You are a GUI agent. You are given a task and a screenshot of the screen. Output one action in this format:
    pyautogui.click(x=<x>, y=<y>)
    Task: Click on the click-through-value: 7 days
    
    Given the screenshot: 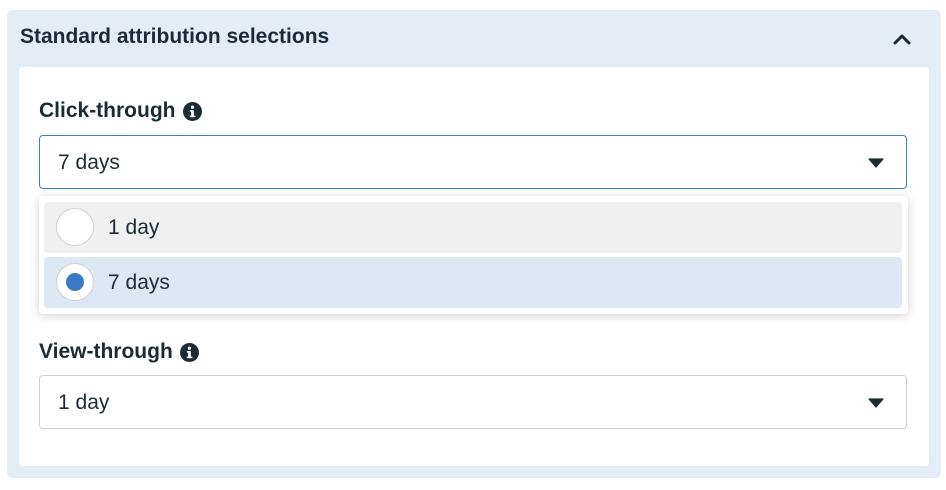 What is the action you would take?
    pyautogui.click(x=89, y=162)
    